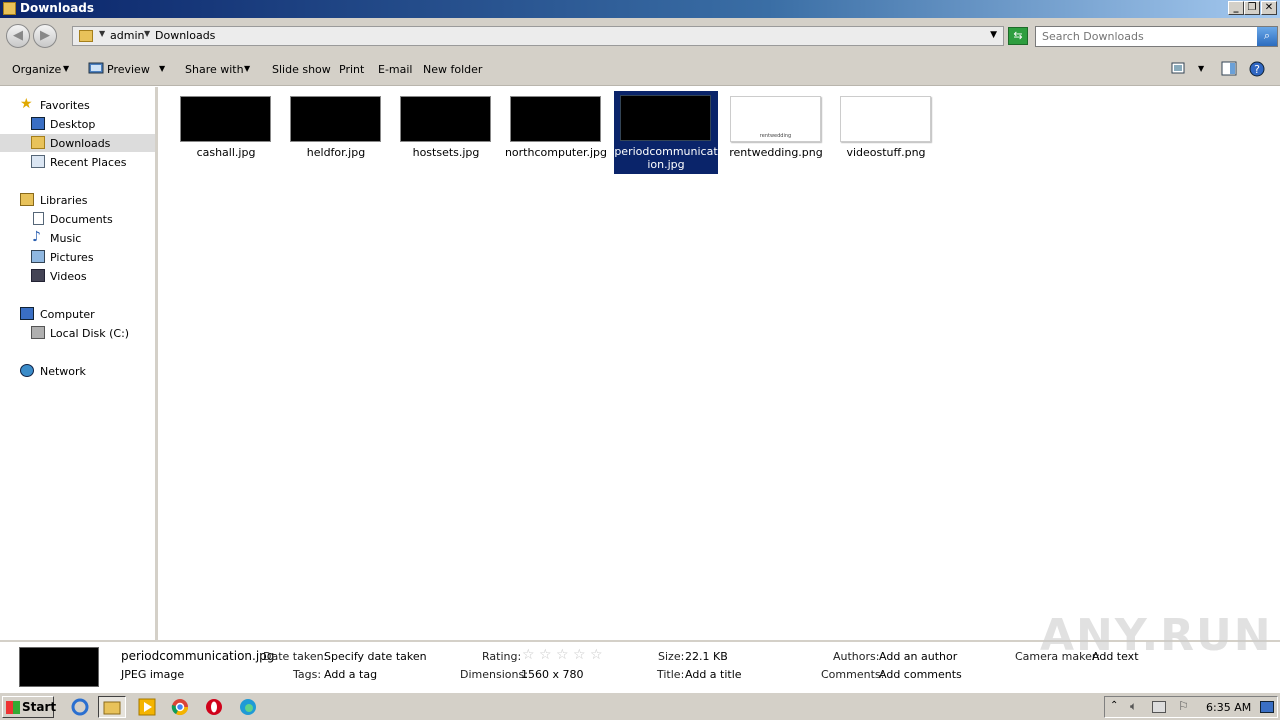  What do you see at coordinates (1229, 70) in the screenshot?
I see `preview-pane-icon` at bounding box center [1229, 70].